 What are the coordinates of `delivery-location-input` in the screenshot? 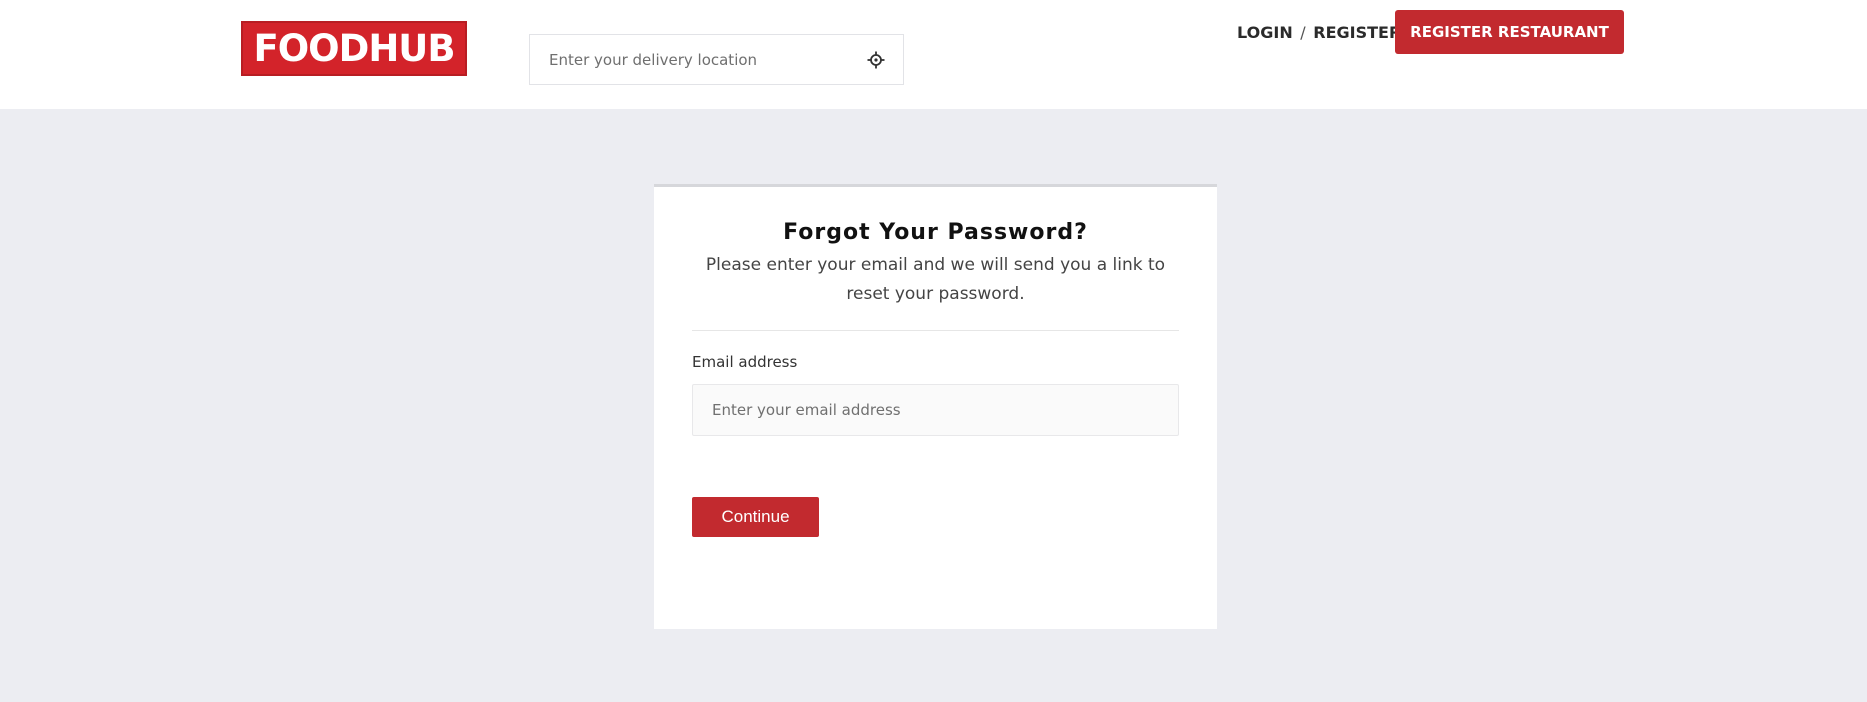 It's located at (695, 59).